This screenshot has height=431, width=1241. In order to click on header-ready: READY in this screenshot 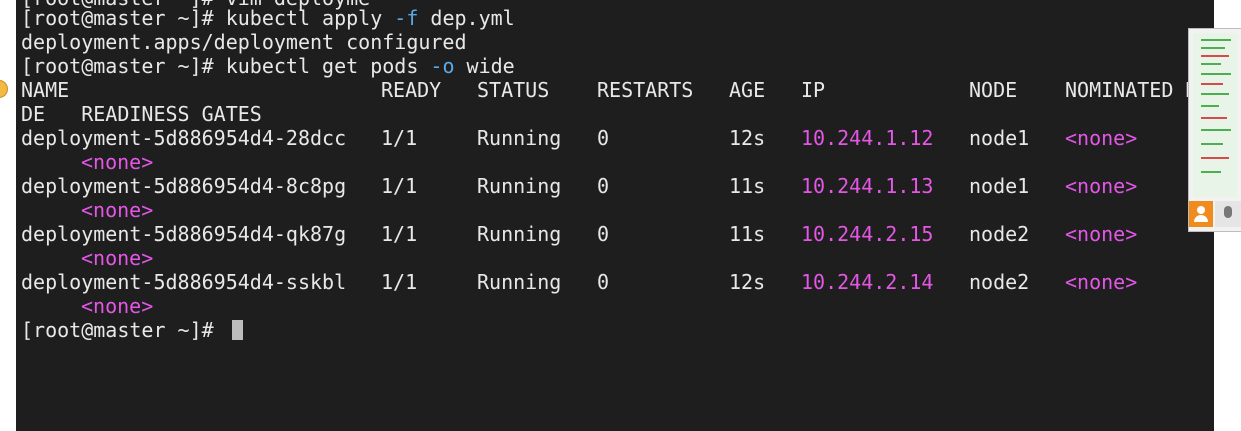, I will do `click(411, 90)`.